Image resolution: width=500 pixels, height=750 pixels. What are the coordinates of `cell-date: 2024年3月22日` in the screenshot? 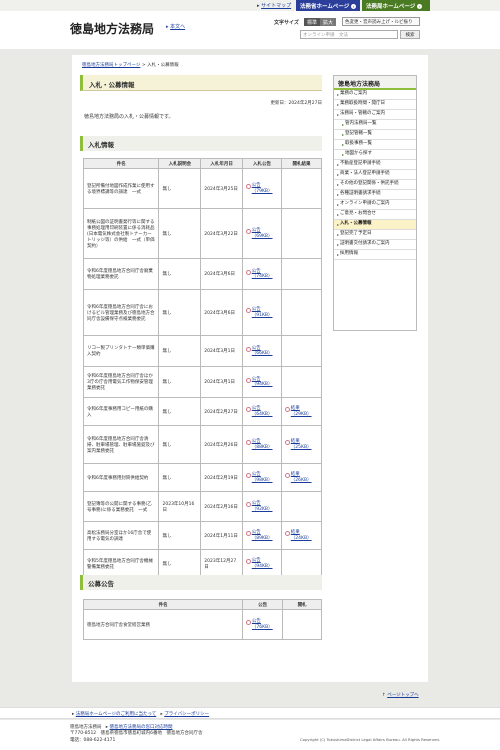 It's located at (222, 233).